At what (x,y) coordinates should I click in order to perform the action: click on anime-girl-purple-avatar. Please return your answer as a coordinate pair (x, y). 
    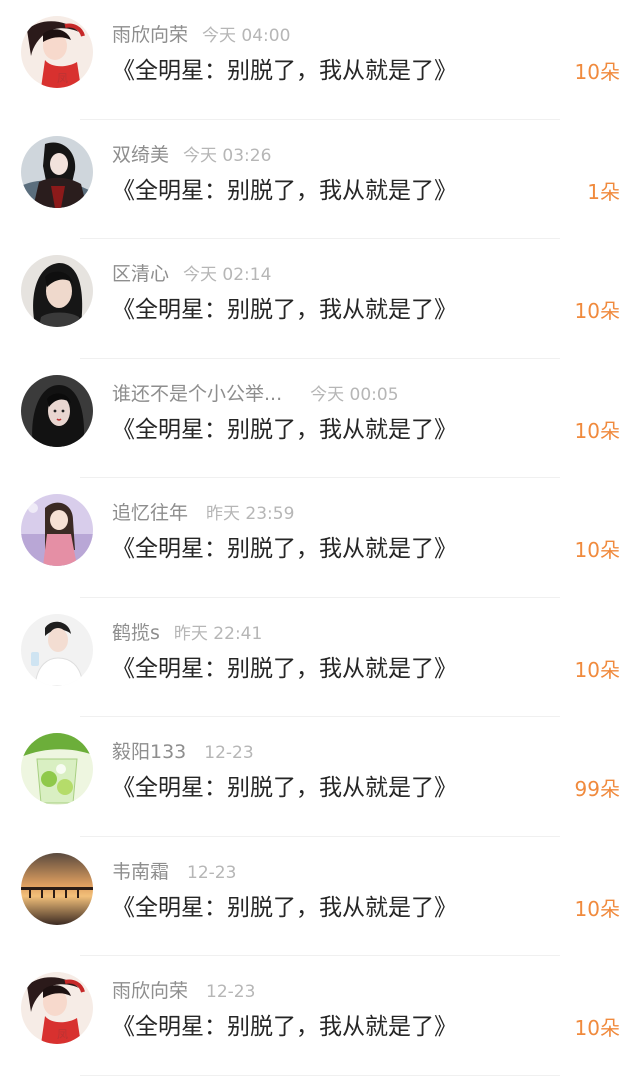
    Looking at the image, I should click on (57, 530).